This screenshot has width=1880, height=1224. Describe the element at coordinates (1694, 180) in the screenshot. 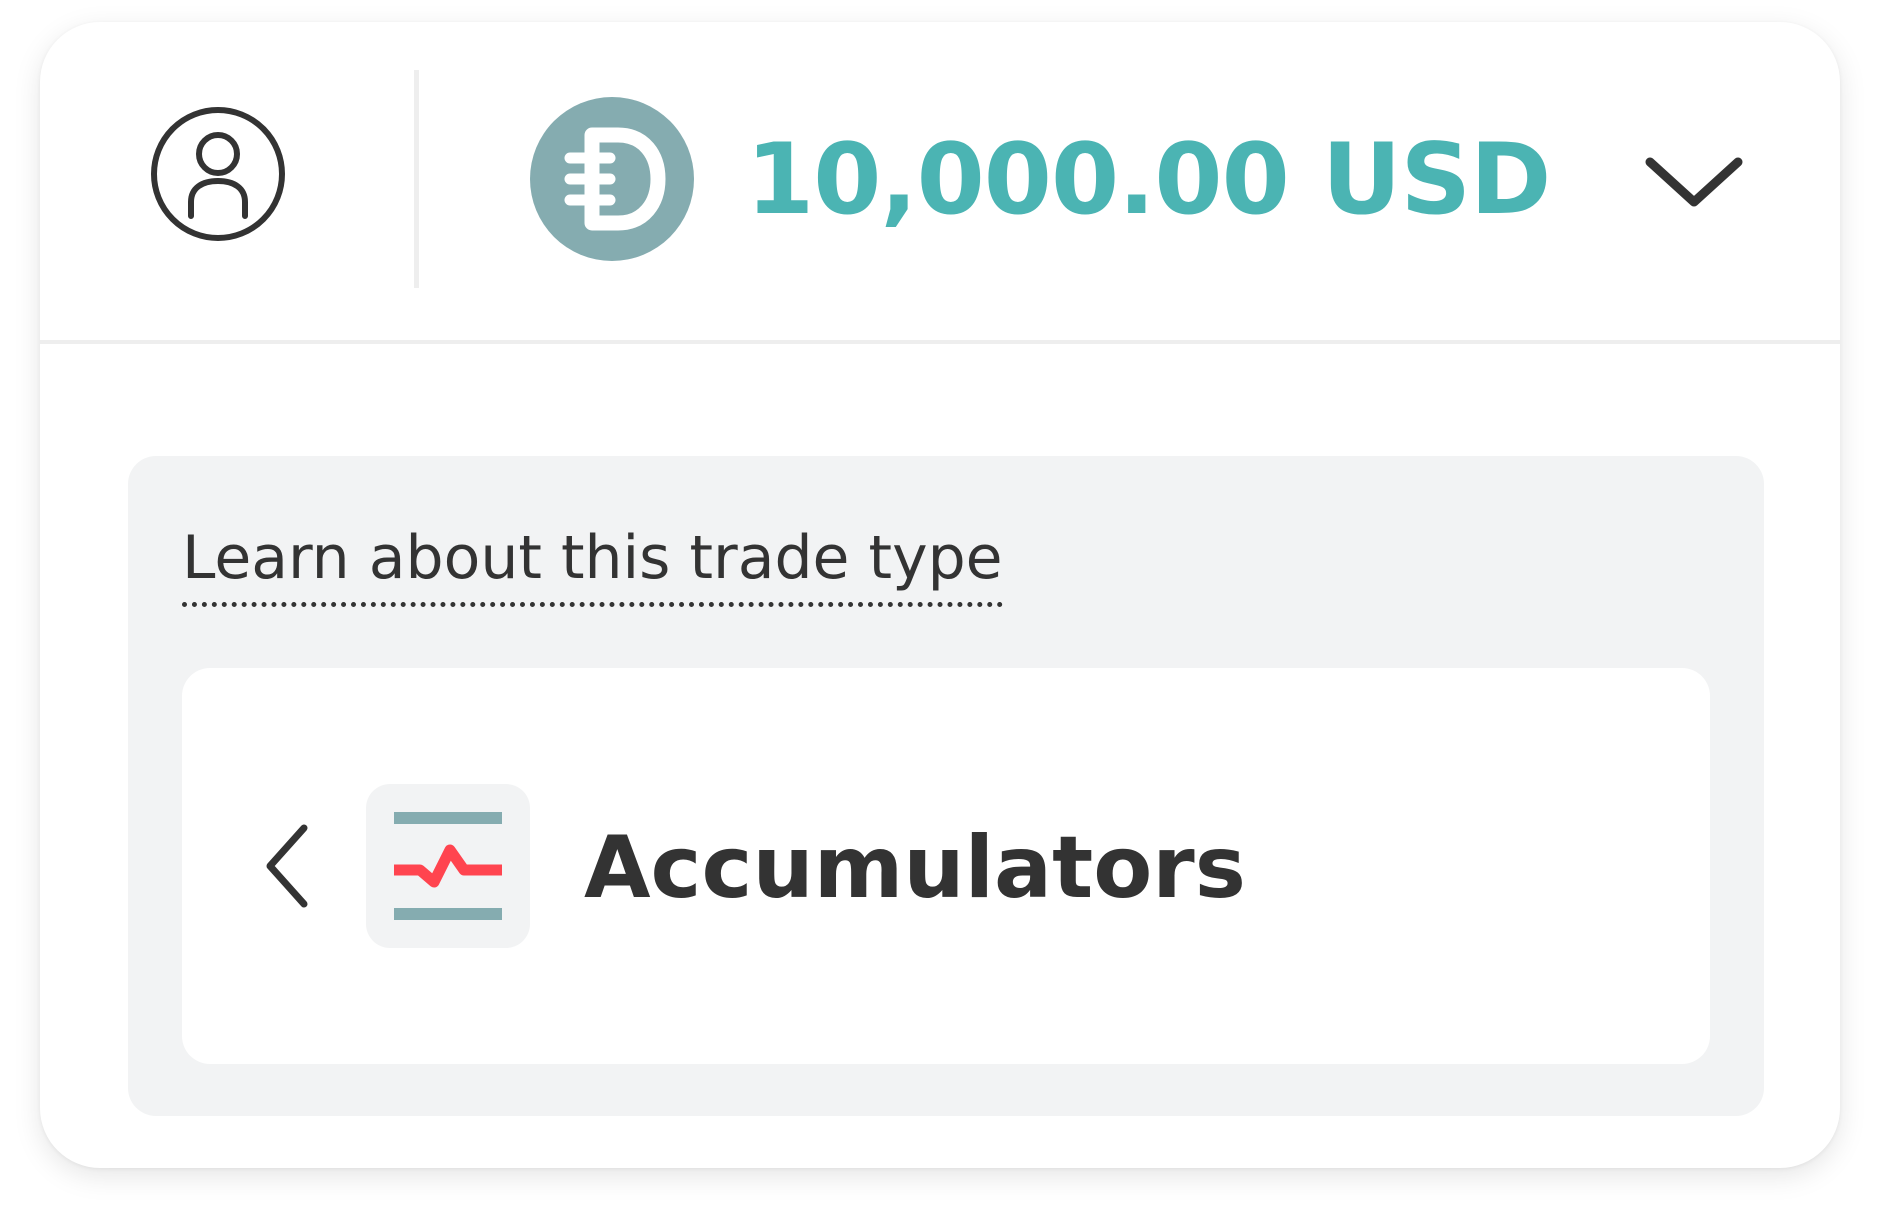

I see `chevron-down-icon` at that location.